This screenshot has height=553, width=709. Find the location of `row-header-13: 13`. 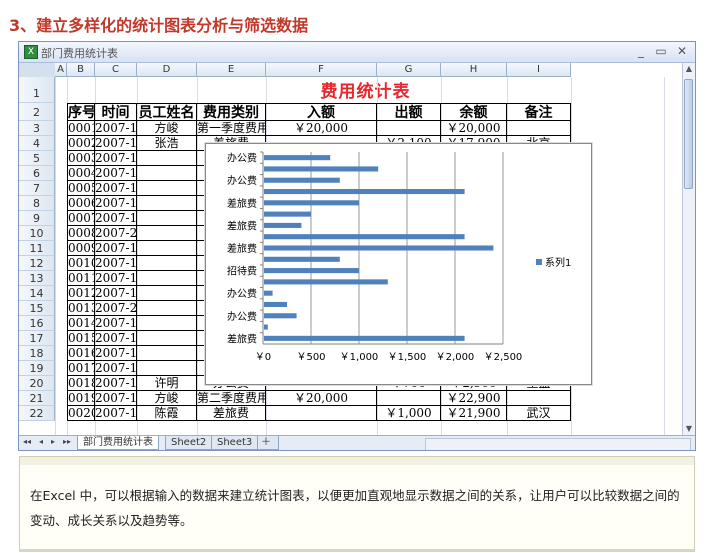

row-header-13: 13 is located at coordinates (37, 278).